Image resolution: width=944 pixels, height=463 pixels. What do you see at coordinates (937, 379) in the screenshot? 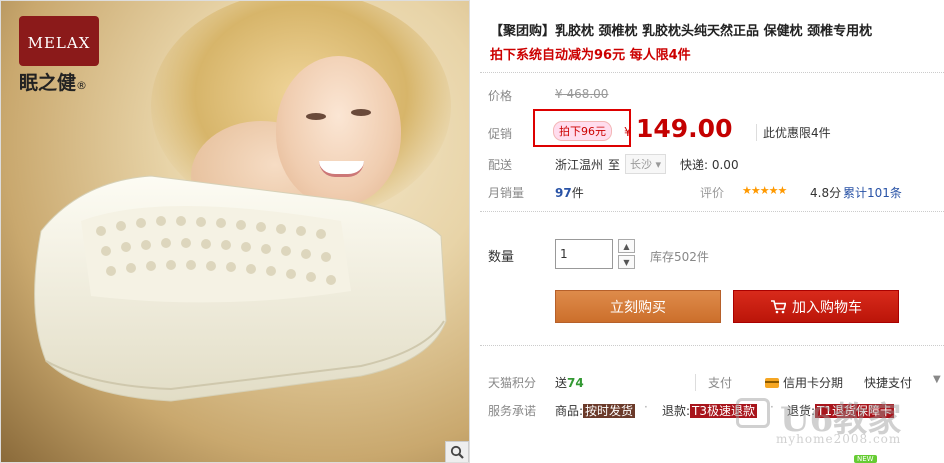
I see `expand-chevron-icon: ▼` at bounding box center [937, 379].